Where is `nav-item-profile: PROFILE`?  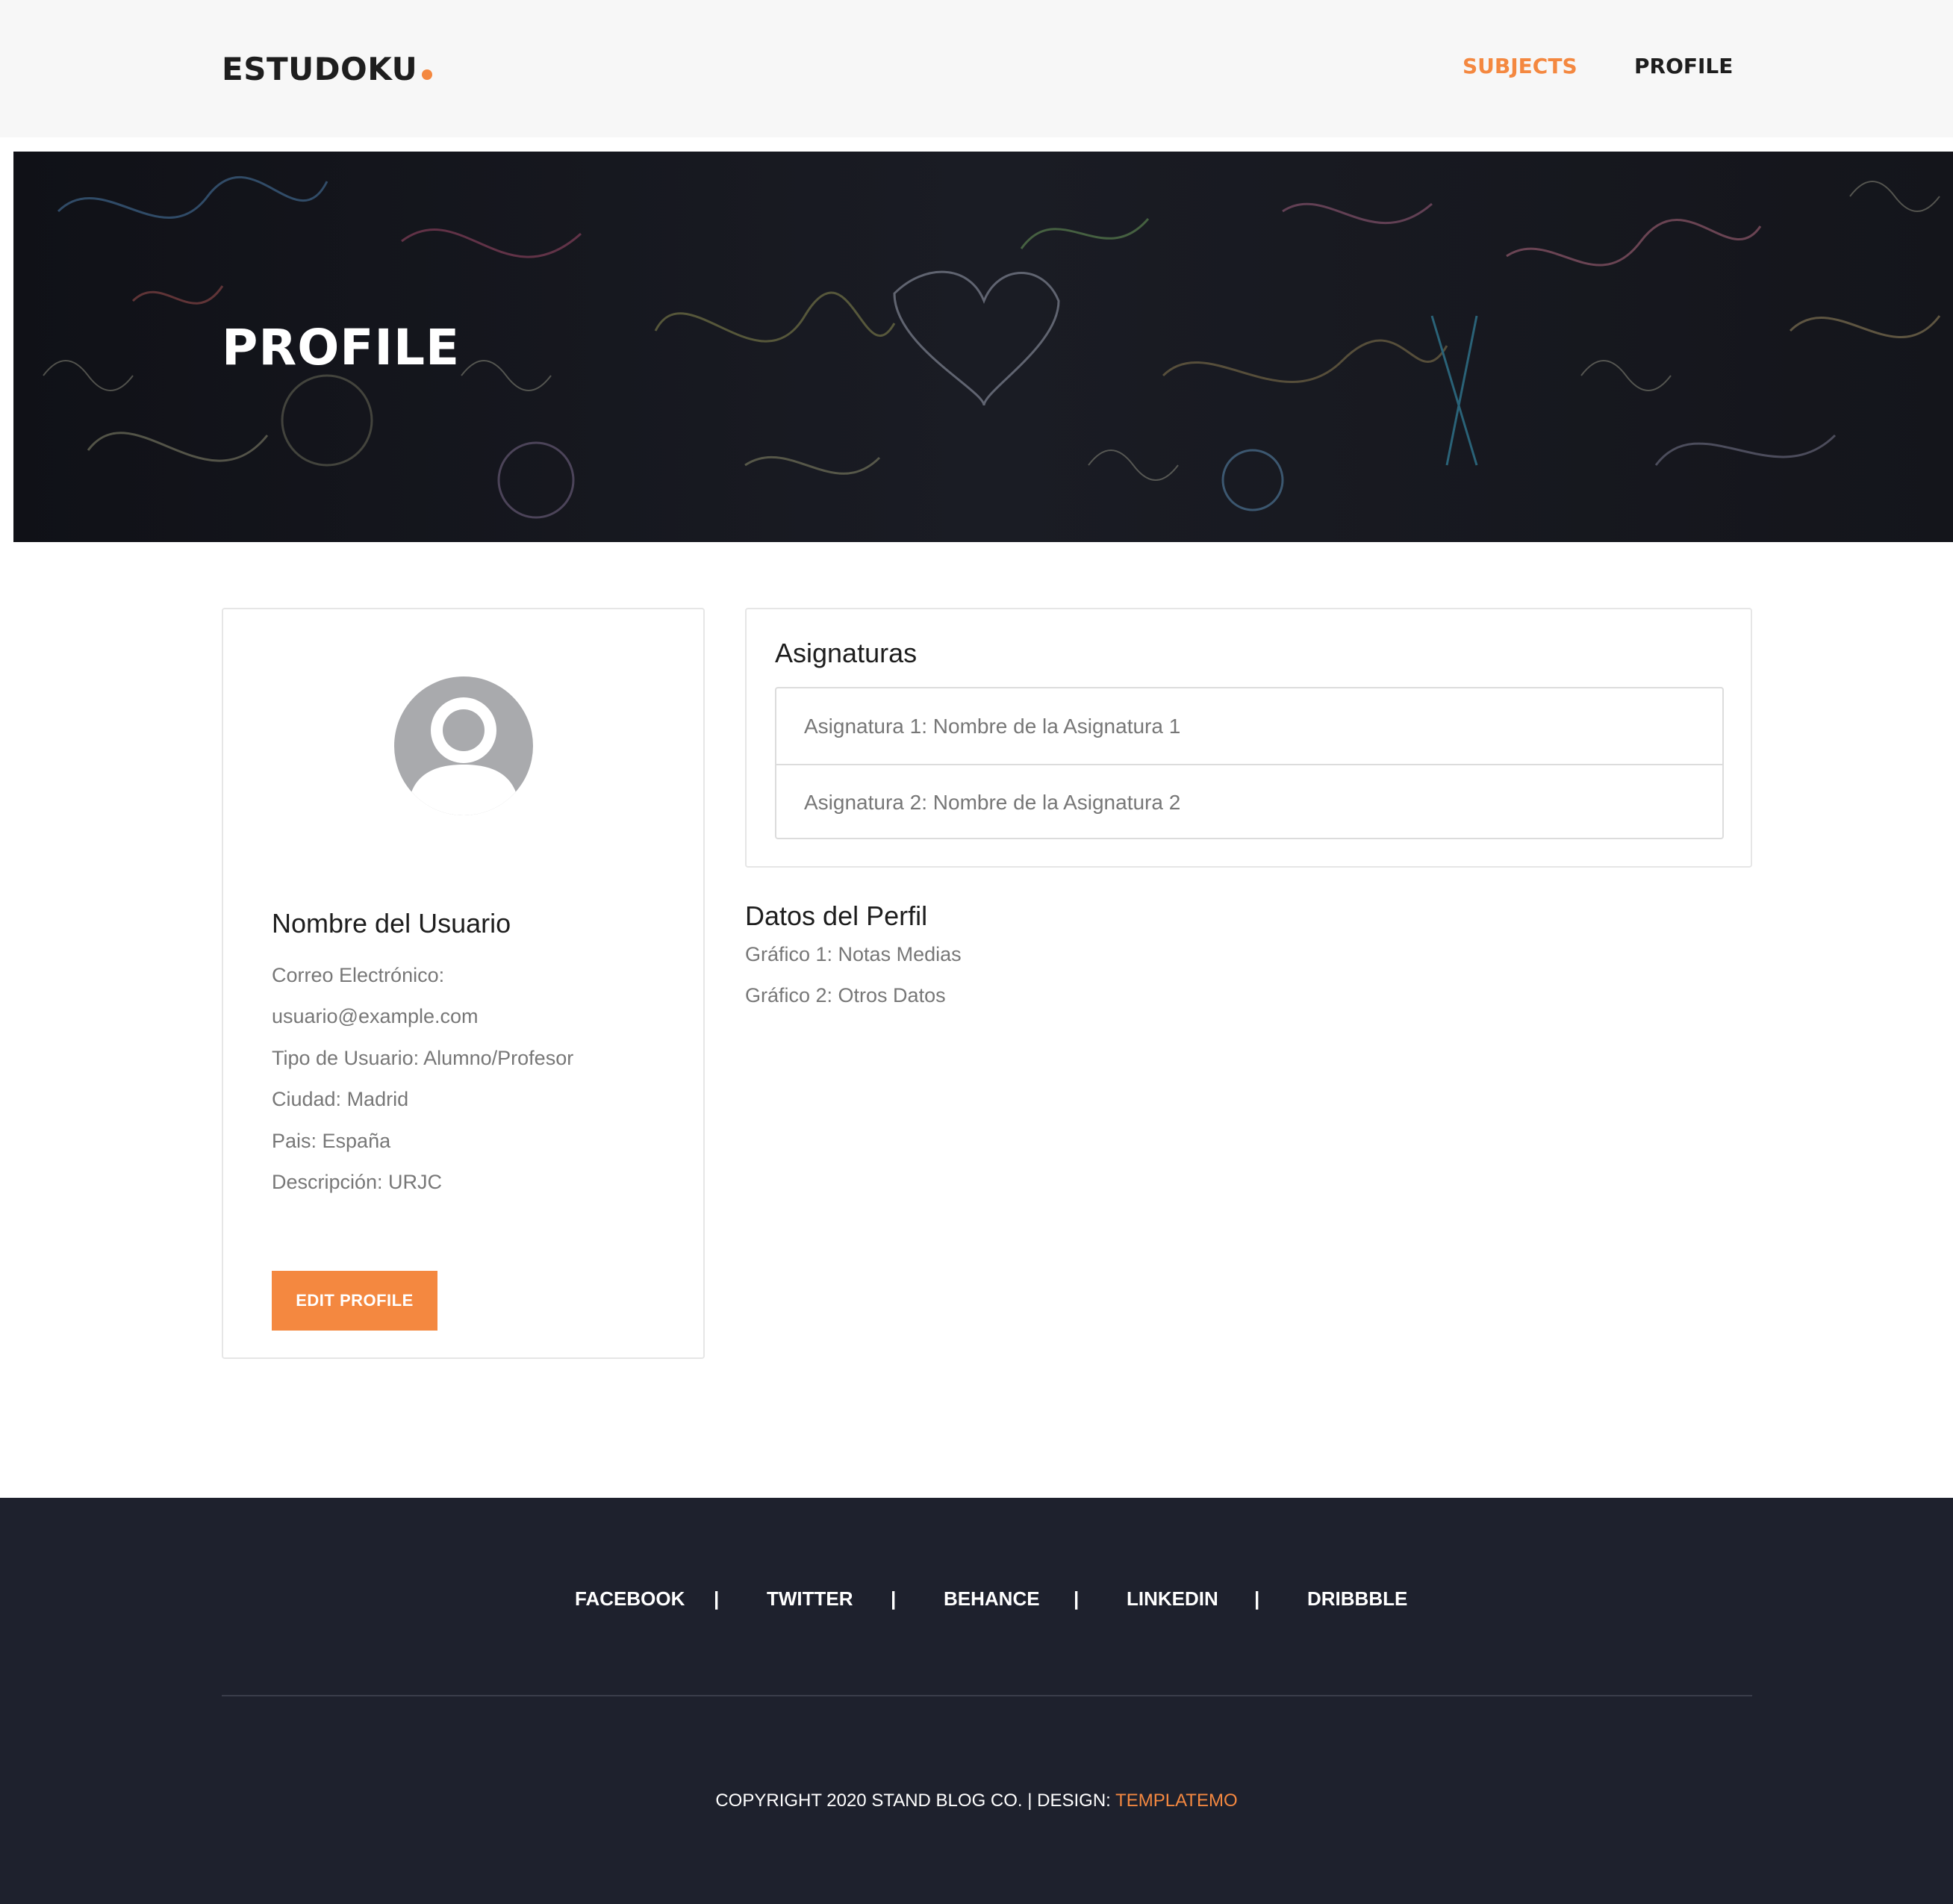 nav-item-profile: PROFILE is located at coordinates (1683, 66).